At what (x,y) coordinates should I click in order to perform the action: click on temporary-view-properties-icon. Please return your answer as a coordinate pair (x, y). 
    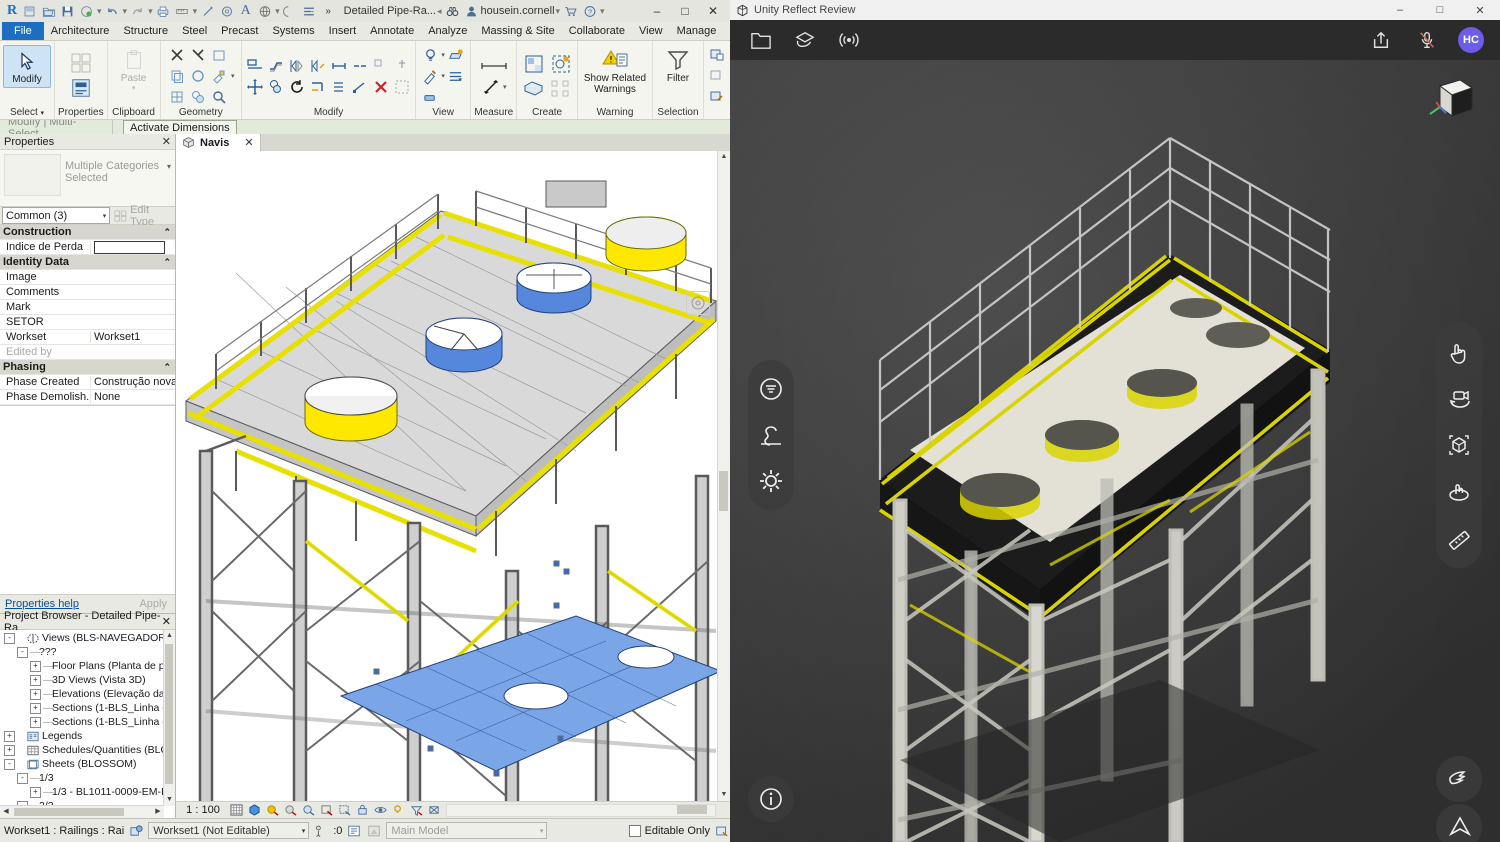
    Looking at the image, I should click on (416, 810).